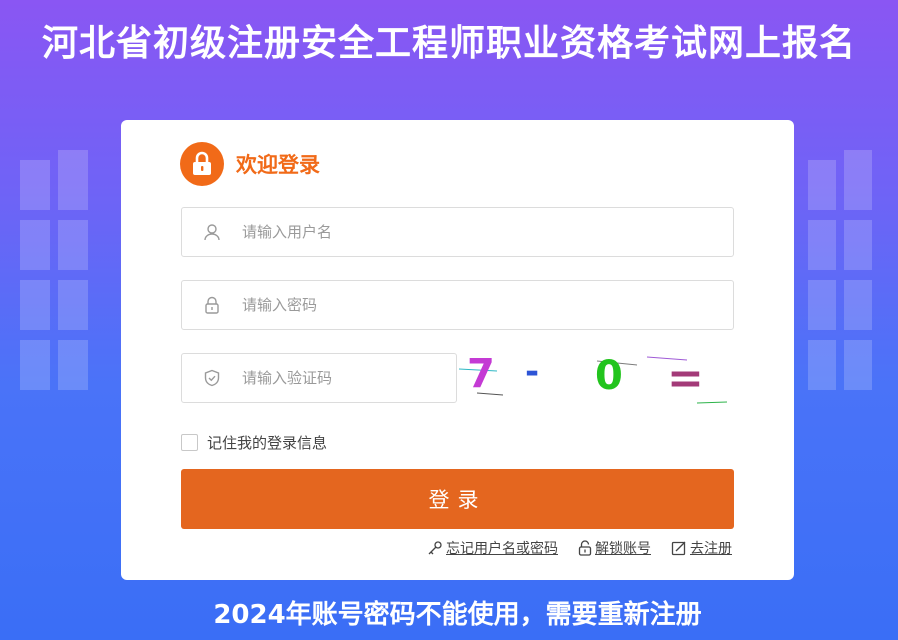 The image size is (898, 640). I want to click on forgot-label: 忘记用户名或密码, so click(502, 549).